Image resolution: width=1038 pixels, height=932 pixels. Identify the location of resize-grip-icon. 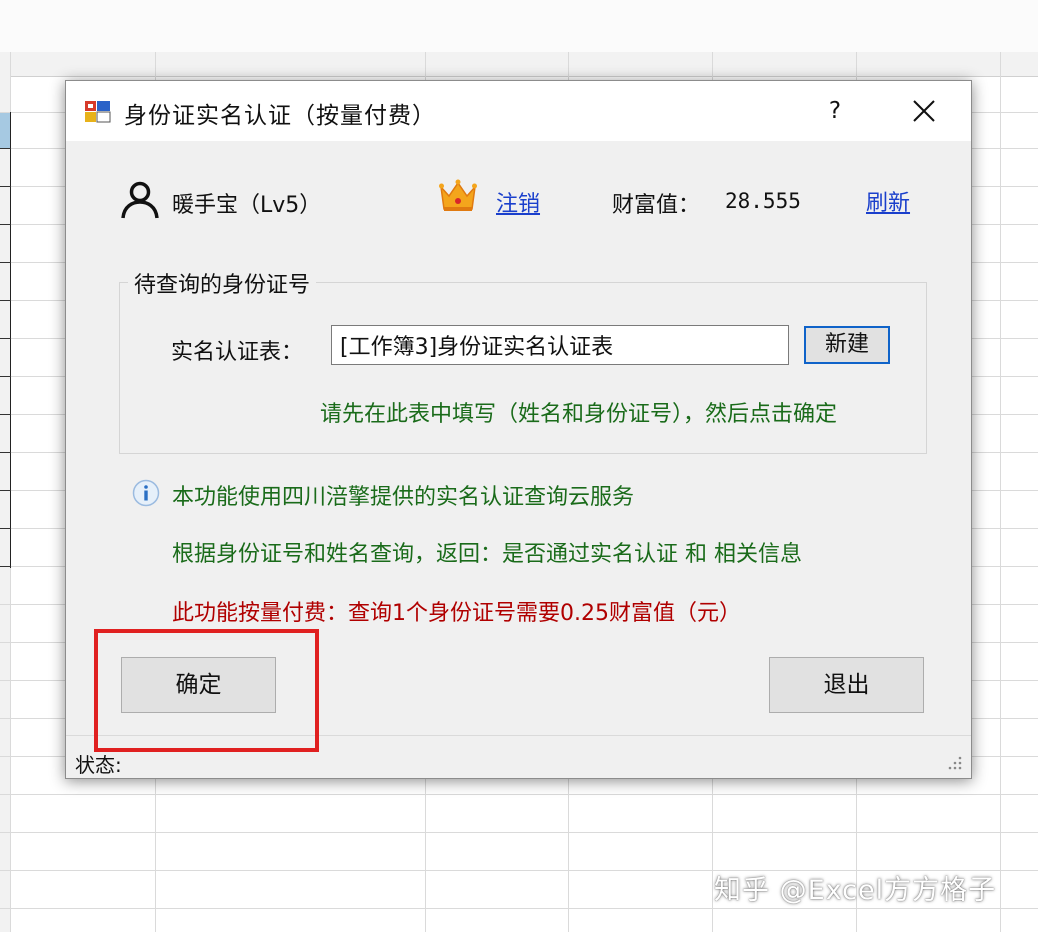
(954, 764).